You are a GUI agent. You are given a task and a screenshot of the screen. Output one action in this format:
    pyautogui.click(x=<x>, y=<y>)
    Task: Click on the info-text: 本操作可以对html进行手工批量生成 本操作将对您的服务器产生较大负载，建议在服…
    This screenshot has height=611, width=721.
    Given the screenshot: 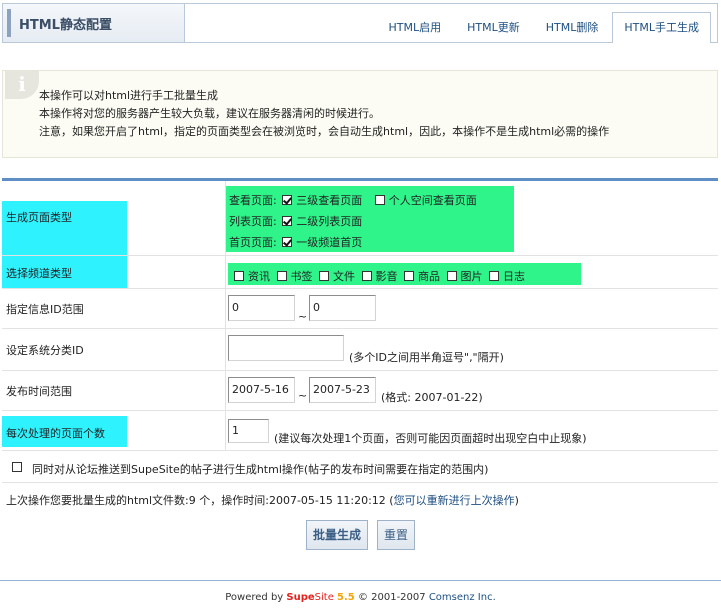 What is the action you would take?
    pyautogui.click(x=324, y=114)
    